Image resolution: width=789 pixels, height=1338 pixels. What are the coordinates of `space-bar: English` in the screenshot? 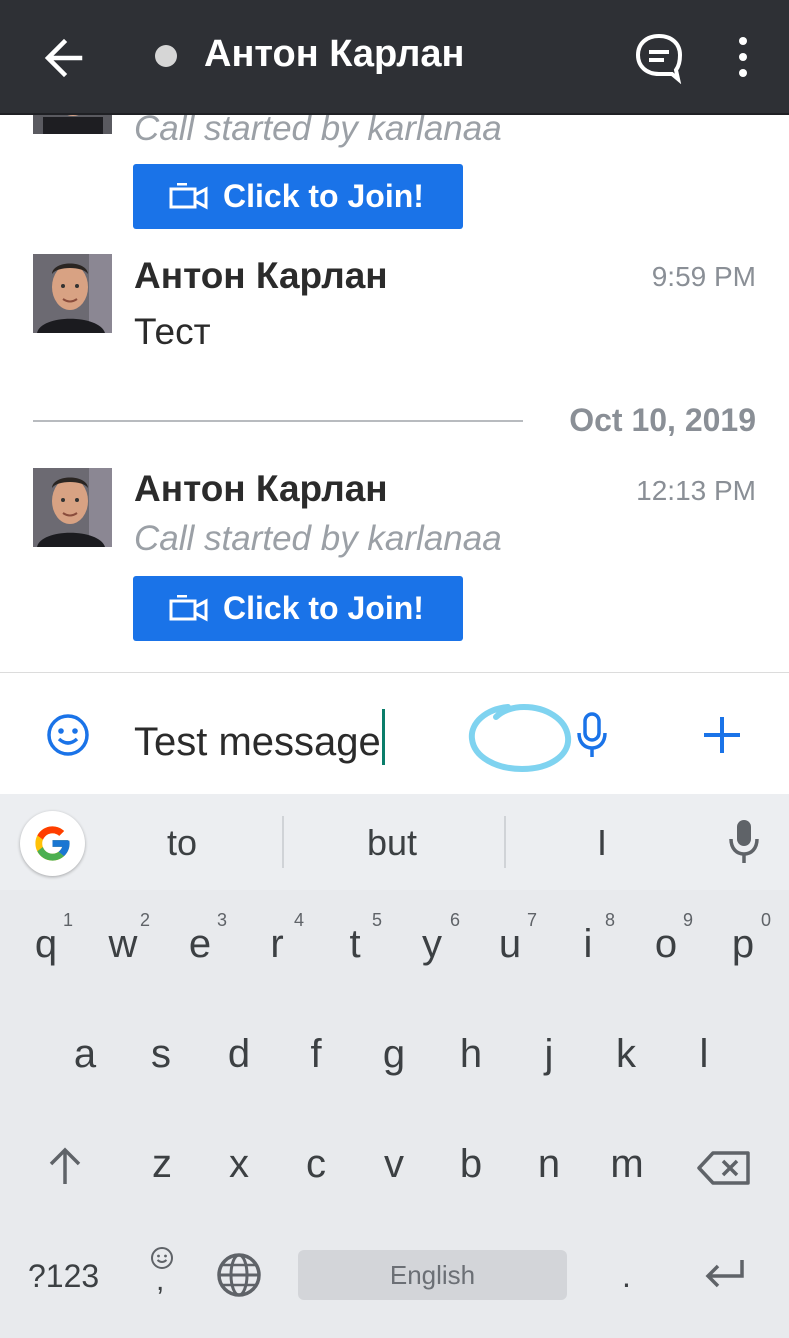 It's located at (432, 1275).